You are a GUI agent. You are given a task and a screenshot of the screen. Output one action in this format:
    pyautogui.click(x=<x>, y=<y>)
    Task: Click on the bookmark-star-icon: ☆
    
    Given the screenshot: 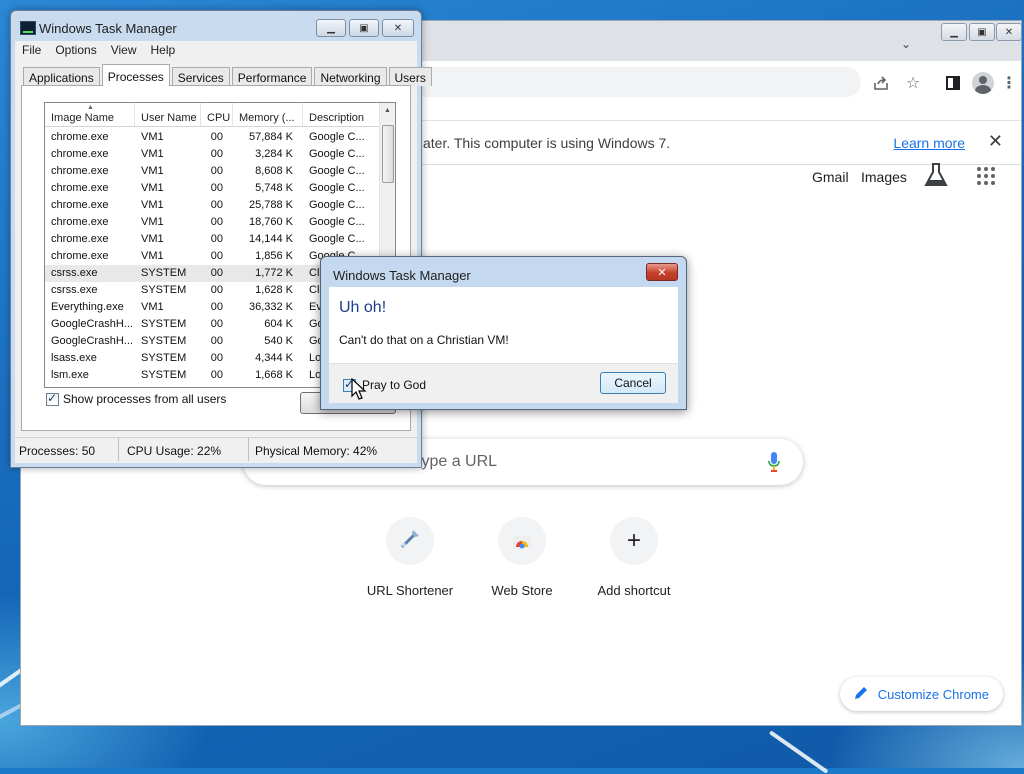 What is the action you would take?
    pyautogui.click(x=913, y=83)
    